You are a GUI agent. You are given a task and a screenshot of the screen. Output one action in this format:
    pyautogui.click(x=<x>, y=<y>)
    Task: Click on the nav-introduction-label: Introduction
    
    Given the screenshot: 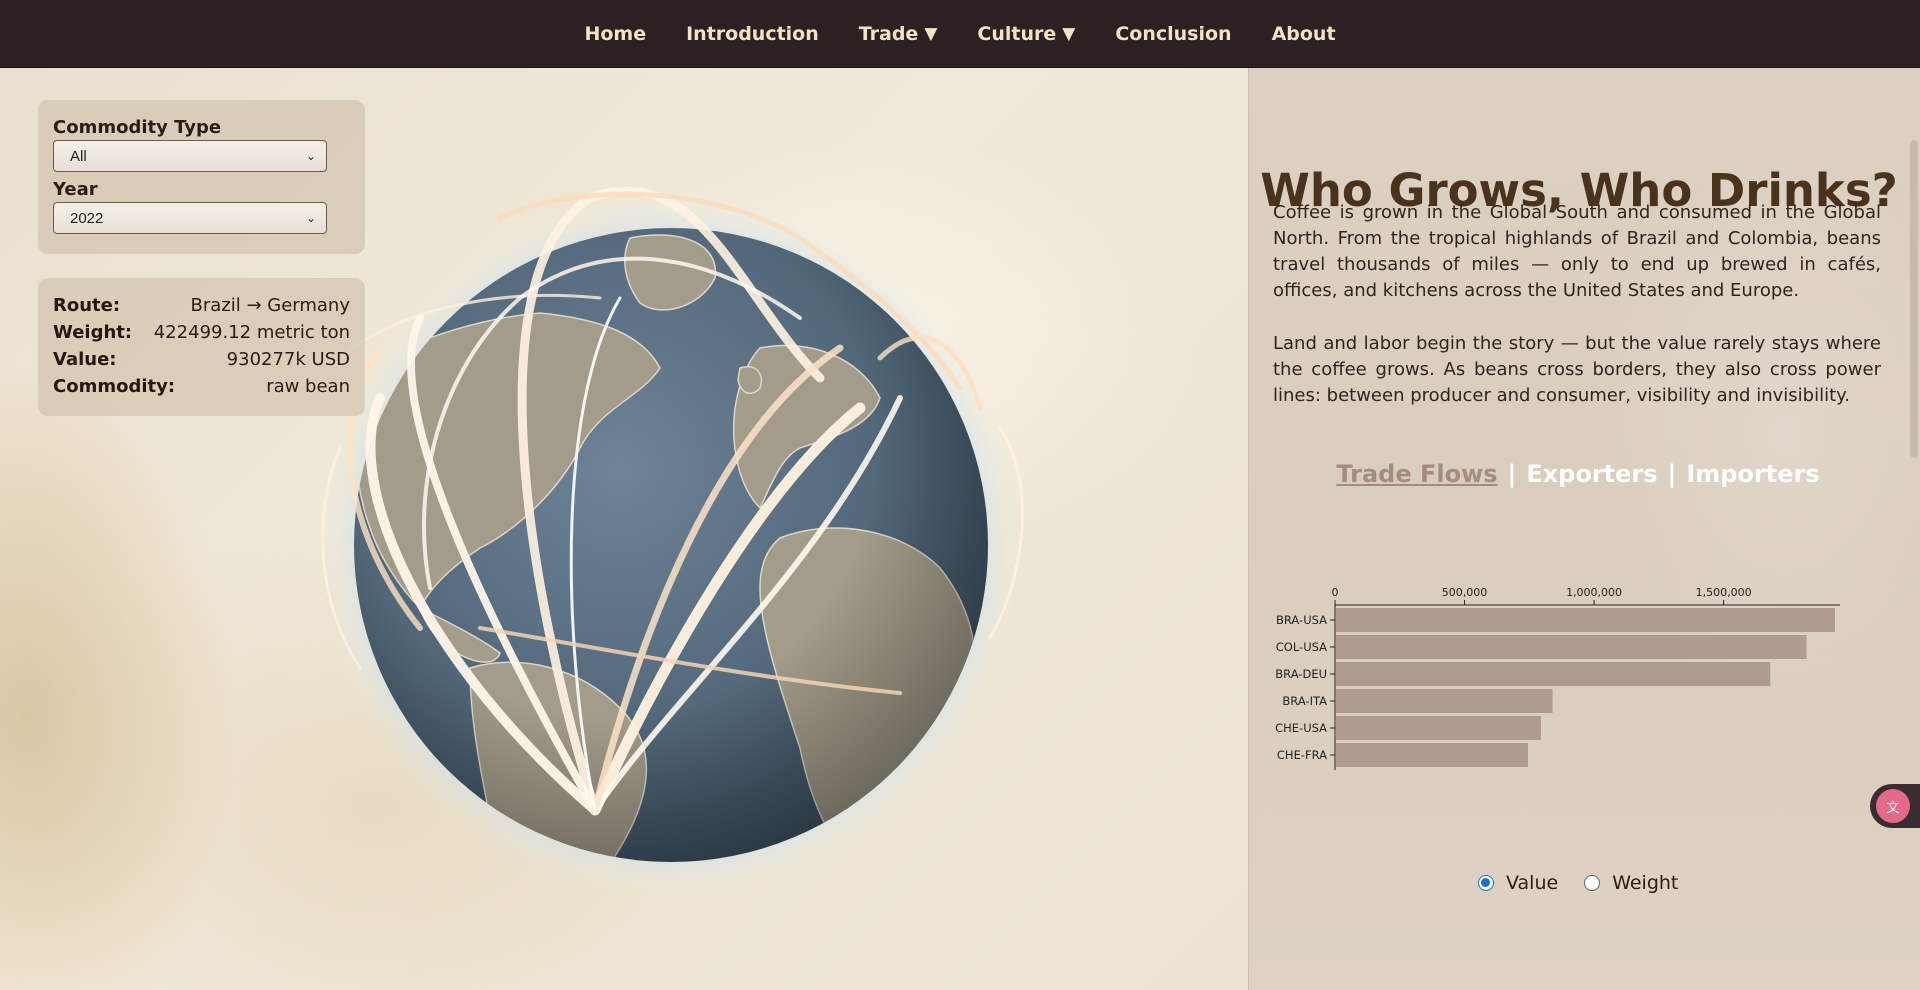 What is the action you would take?
    pyautogui.click(x=752, y=33)
    